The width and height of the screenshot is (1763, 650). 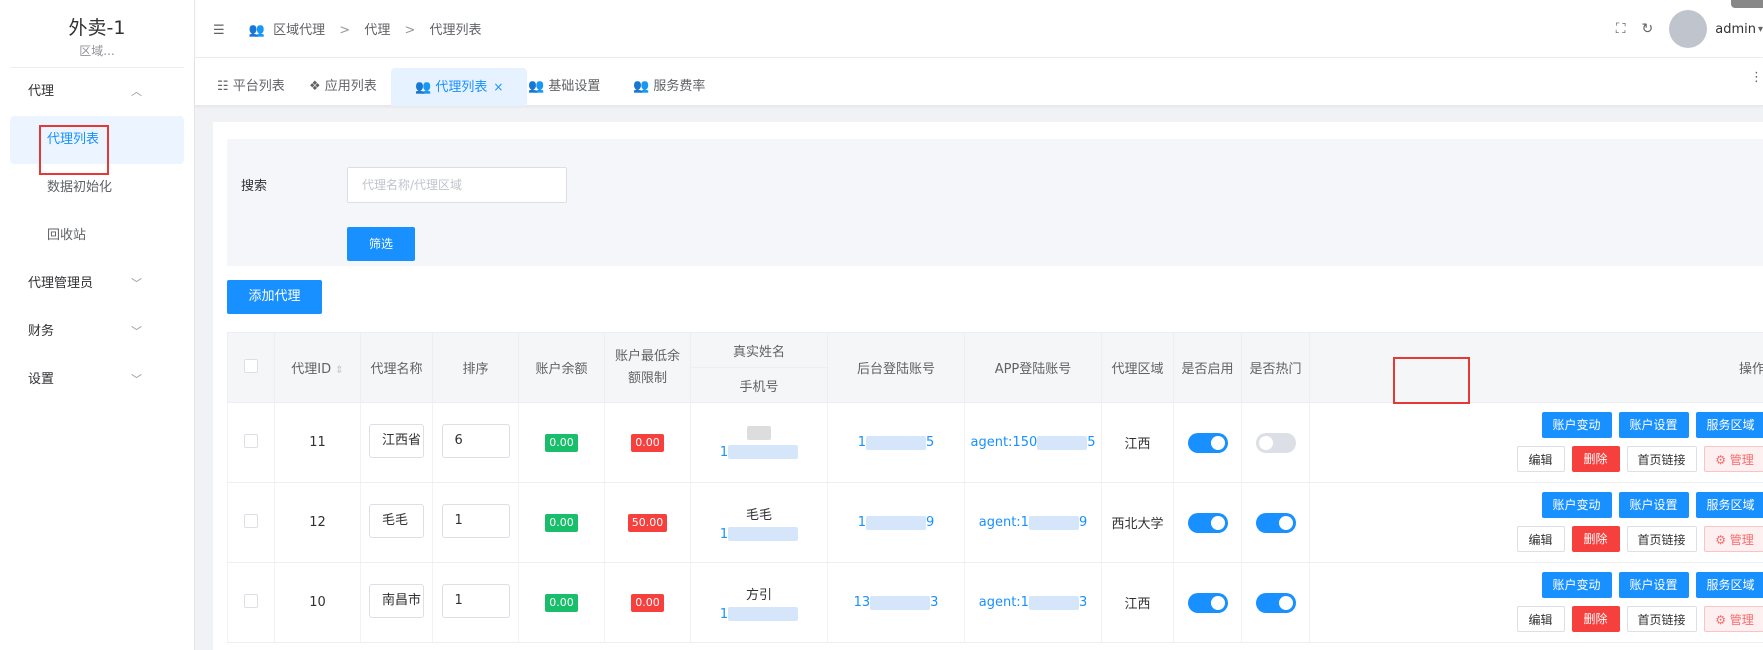 I want to click on collapse-menu-icon: ☰, so click(x=219, y=30).